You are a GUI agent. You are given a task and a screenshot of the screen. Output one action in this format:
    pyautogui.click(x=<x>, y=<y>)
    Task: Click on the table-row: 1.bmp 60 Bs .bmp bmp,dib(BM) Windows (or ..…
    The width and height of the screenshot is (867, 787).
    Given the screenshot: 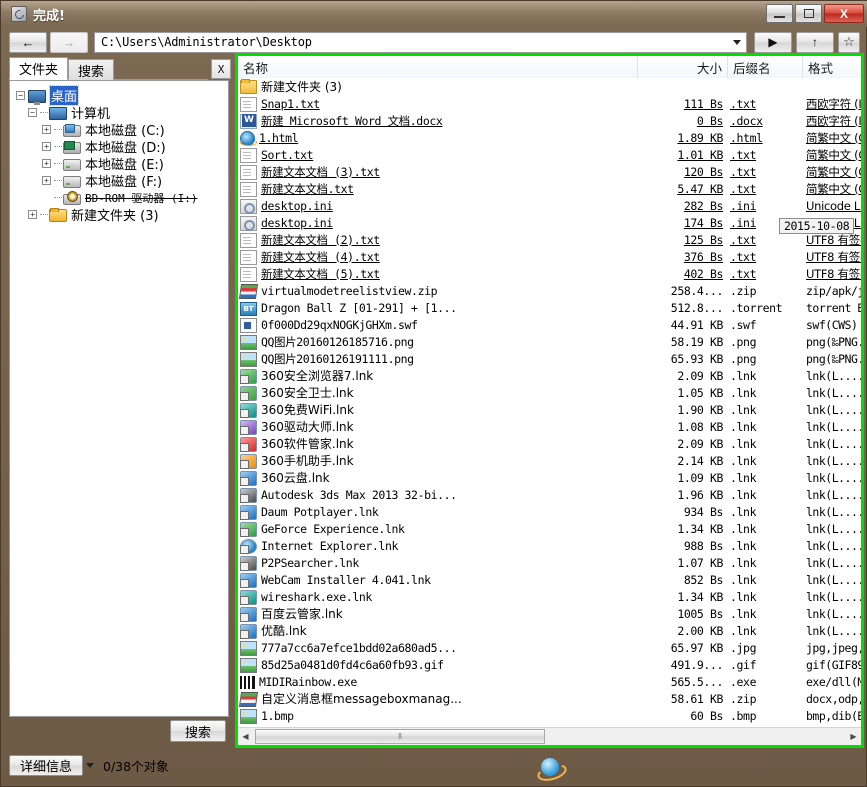 What is the action you would take?
    pyautogui.click(x=549, y=715)
    